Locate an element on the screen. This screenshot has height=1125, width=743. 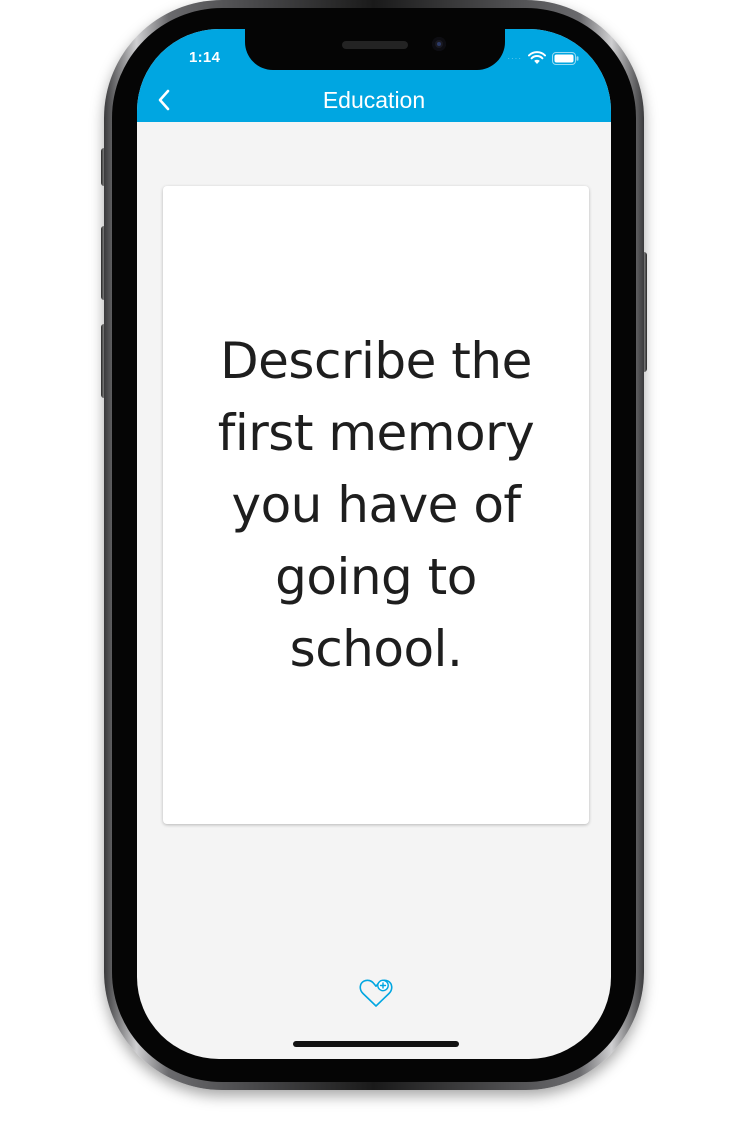
status-indicators: ···· is located at coordinates (543, 58).